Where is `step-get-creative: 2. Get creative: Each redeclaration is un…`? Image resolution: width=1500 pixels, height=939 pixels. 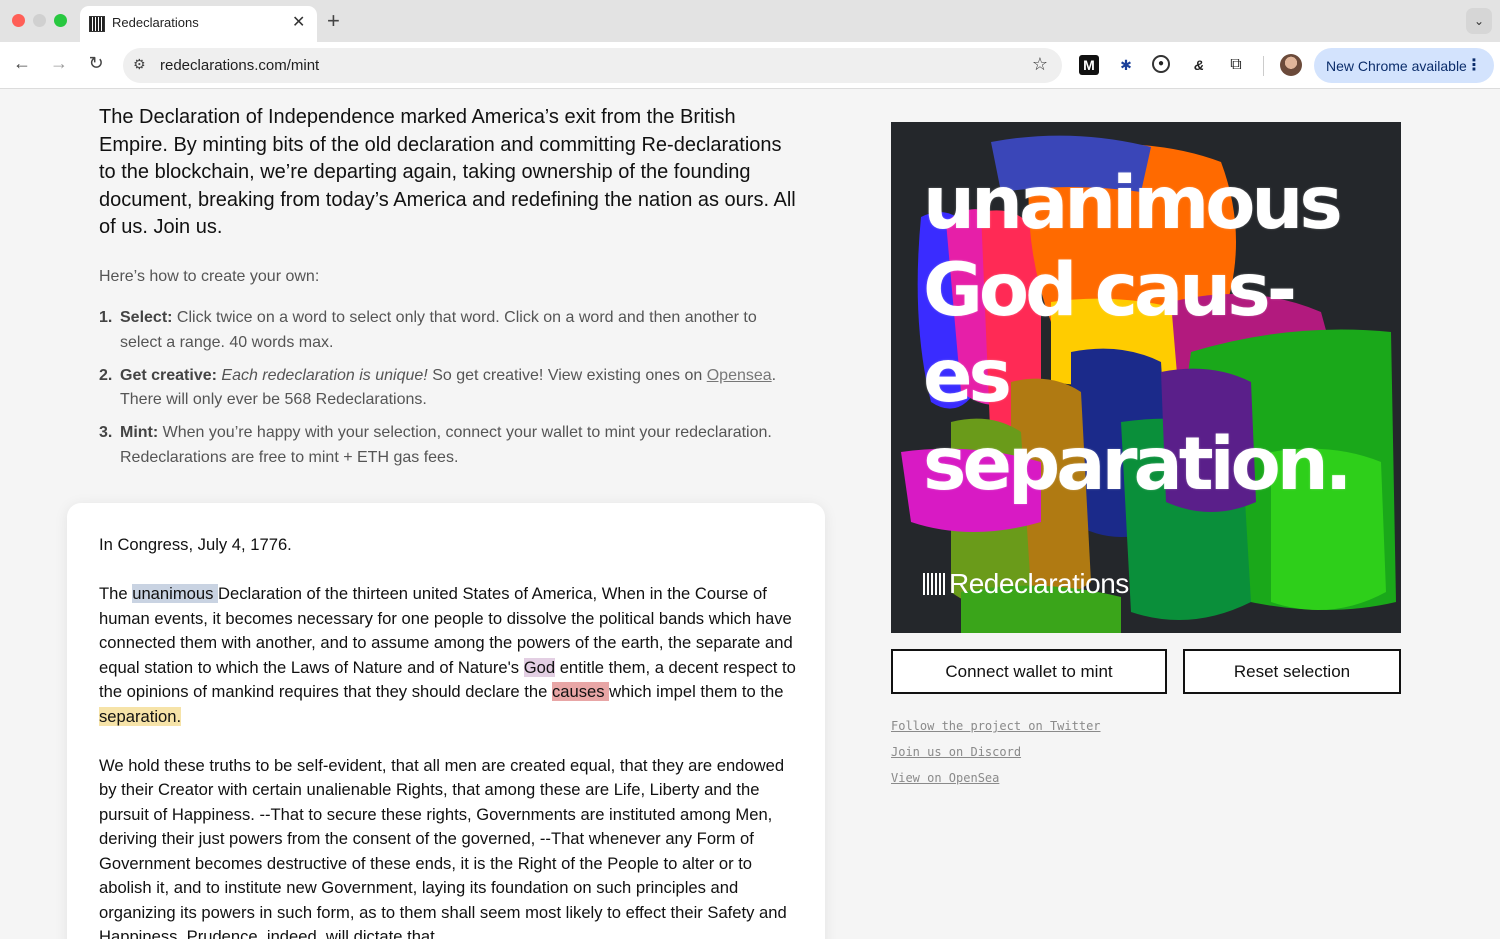 step-get-creative: 2. Get creative: Each redeclaration is un… is located at coordinates (438, 387).